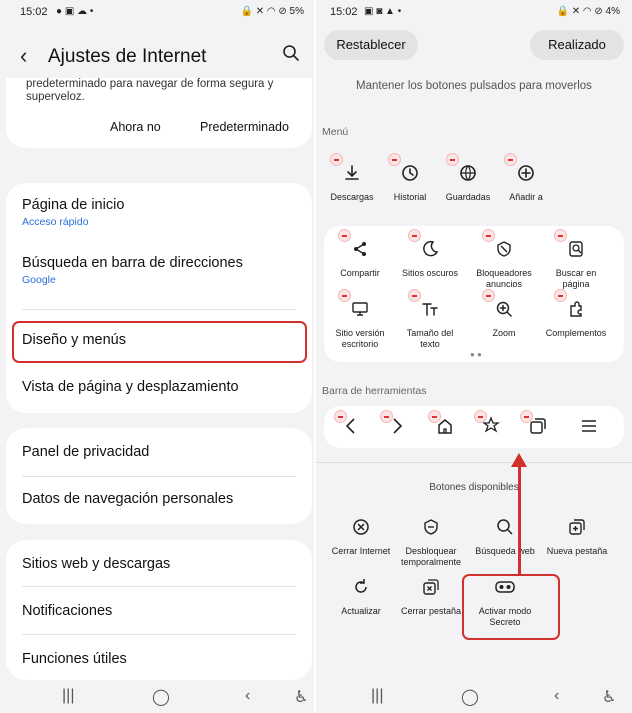 This screenshot has width=632, height=713. Describe the element at coordinates (612, 11) in the screenshot. I see `battery-level: 4%` at that location.